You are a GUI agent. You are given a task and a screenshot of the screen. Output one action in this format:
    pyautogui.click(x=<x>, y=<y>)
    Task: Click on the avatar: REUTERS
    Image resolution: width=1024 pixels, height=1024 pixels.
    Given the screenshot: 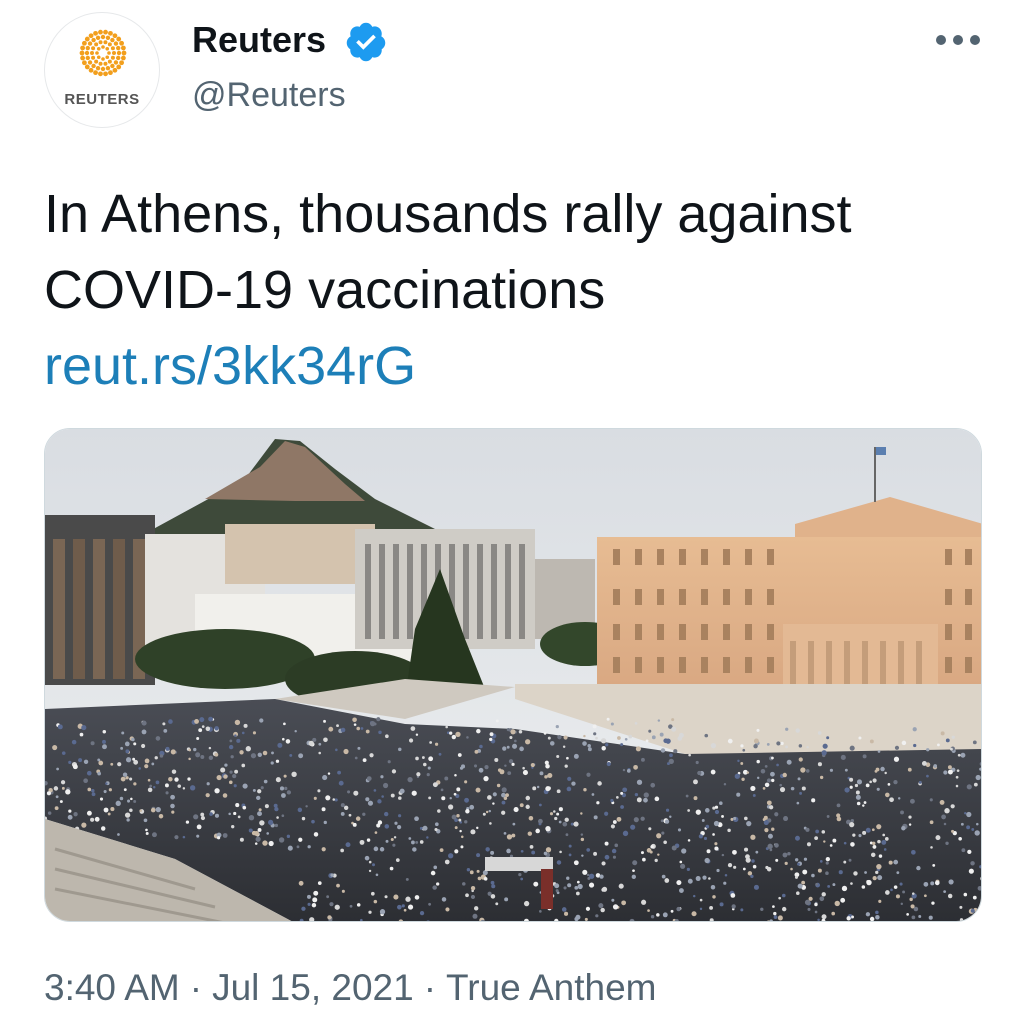 What is the action you would take?
    pyautogui.click(x=102, y=70)
    